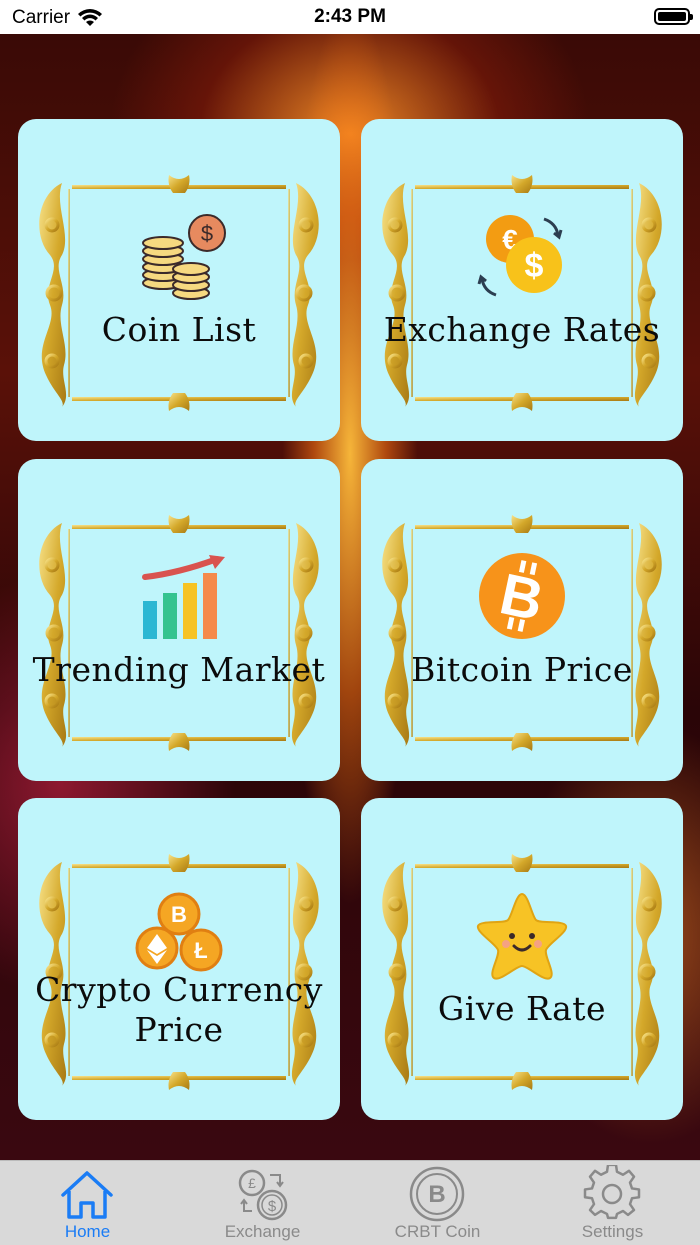 The width and height of the screenshot is (700, 1245). Describe the element at coordinates (522, 669) in the screenshot. I see `tile-label: Bitcoin Price` at that location.